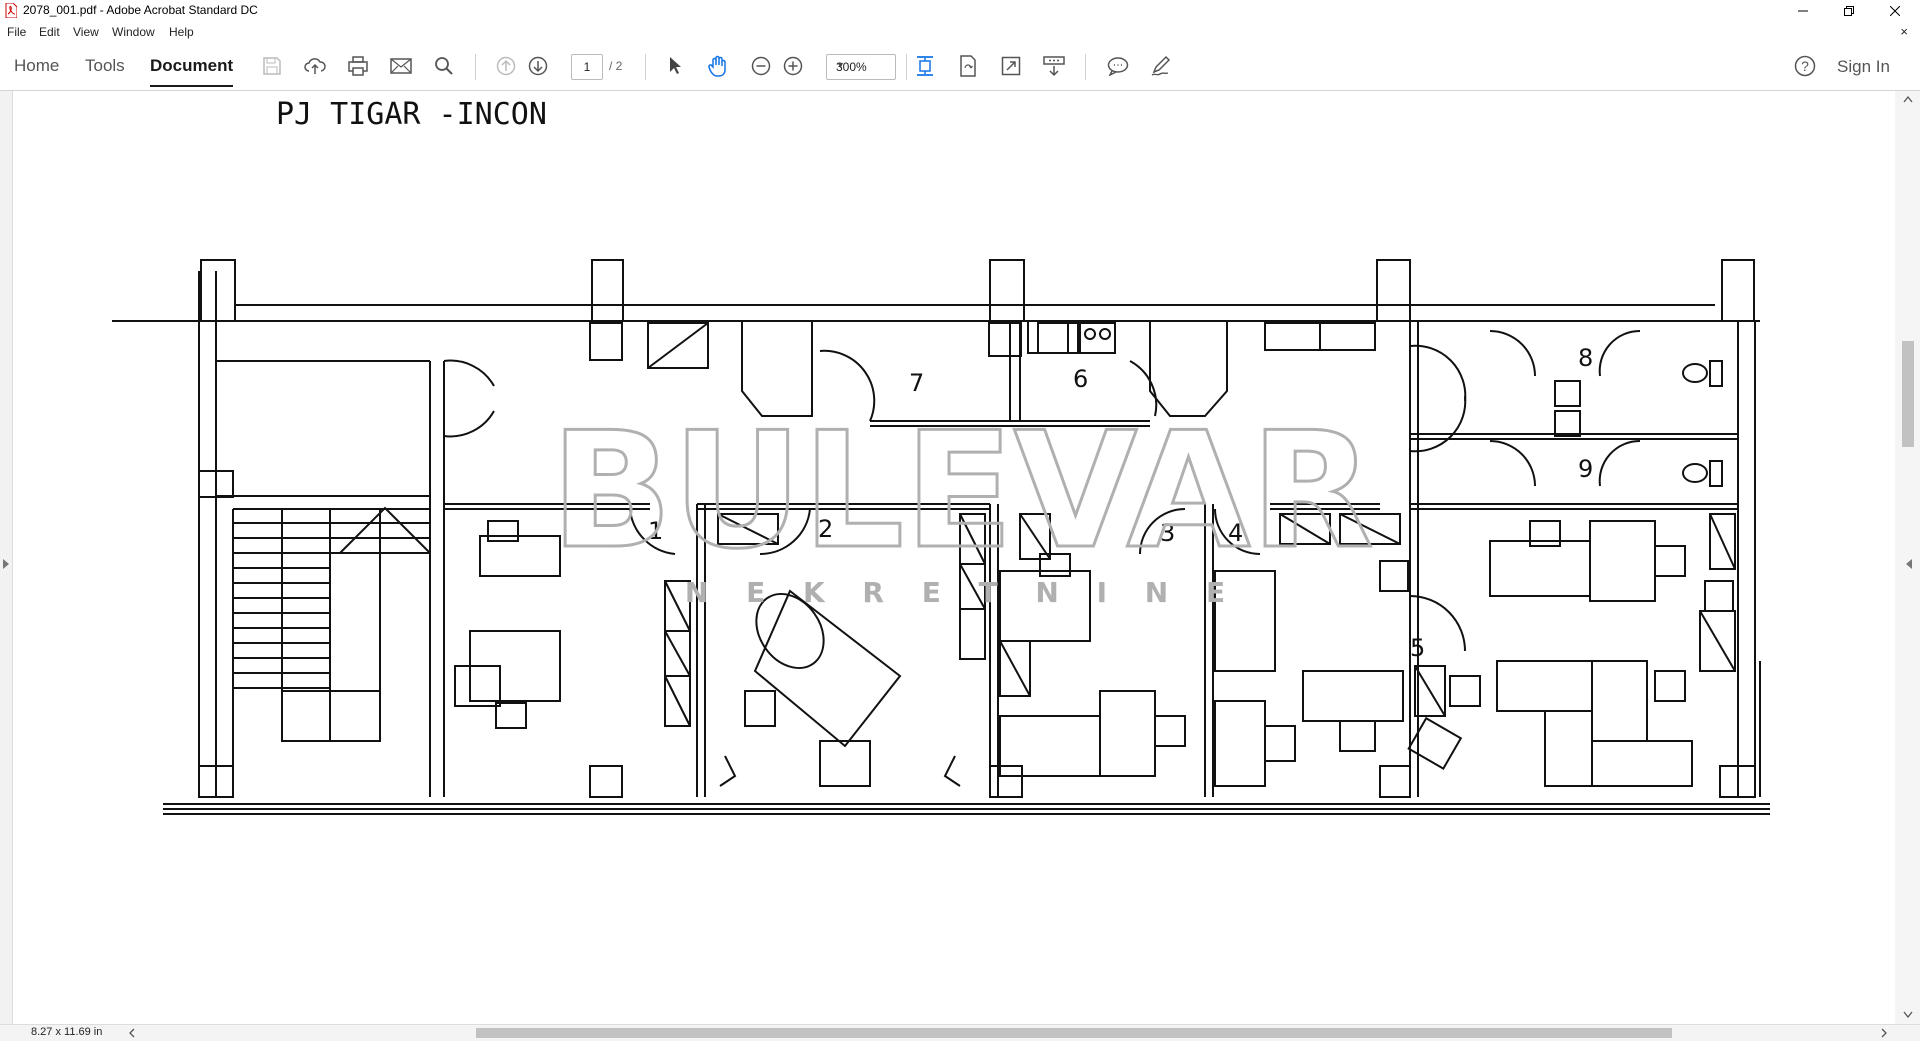 This screenshot has height=1041, width=1920. I want to click on arrow-down-circle-icon, so click(538, 66).